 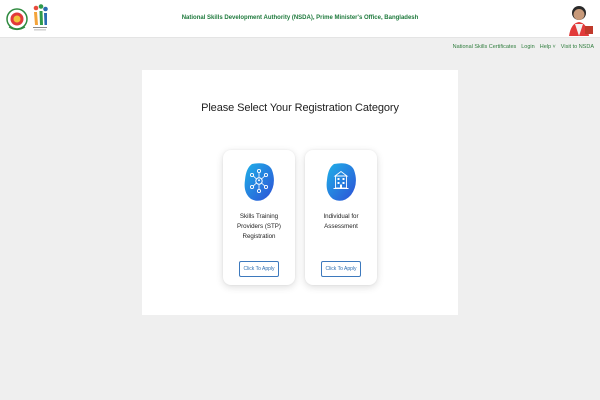 I want to click on page-title: Please Select Your Registration Category, so click(x=300, y=108).